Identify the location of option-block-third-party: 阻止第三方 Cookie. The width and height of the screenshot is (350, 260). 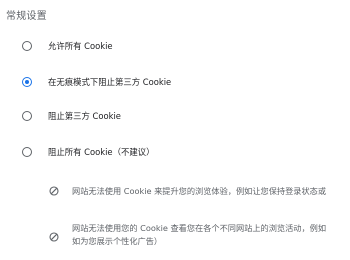
(175, 116).